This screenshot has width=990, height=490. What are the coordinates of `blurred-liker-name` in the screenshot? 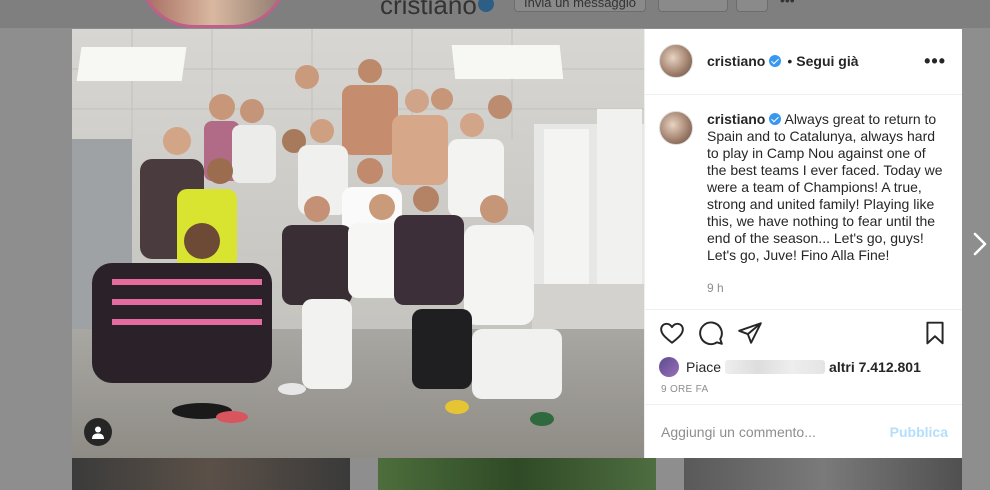 It's located at (775, 367).